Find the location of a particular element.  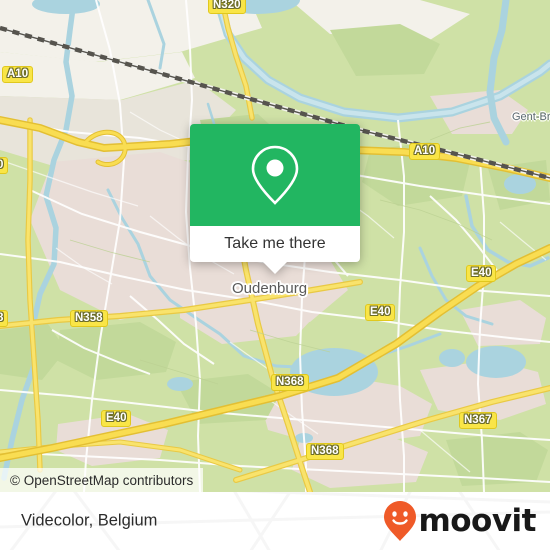

popup-header is located at coordinates (275, 175).